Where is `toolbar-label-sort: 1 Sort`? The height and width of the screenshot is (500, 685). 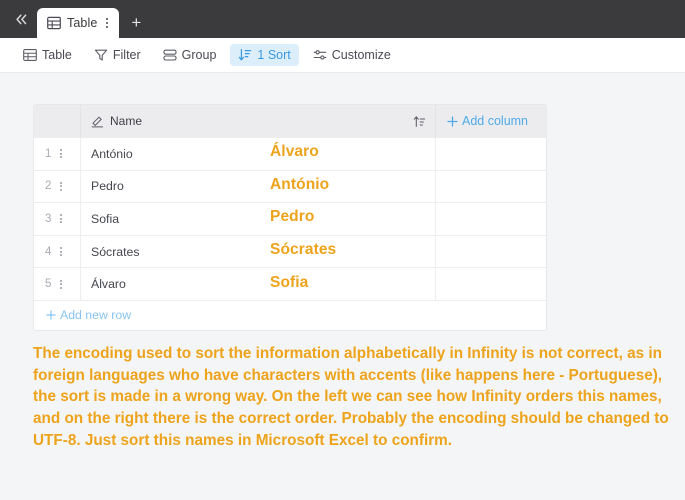 toolbar-label-sort: 1 Sort is located at coordinates (274, 55).